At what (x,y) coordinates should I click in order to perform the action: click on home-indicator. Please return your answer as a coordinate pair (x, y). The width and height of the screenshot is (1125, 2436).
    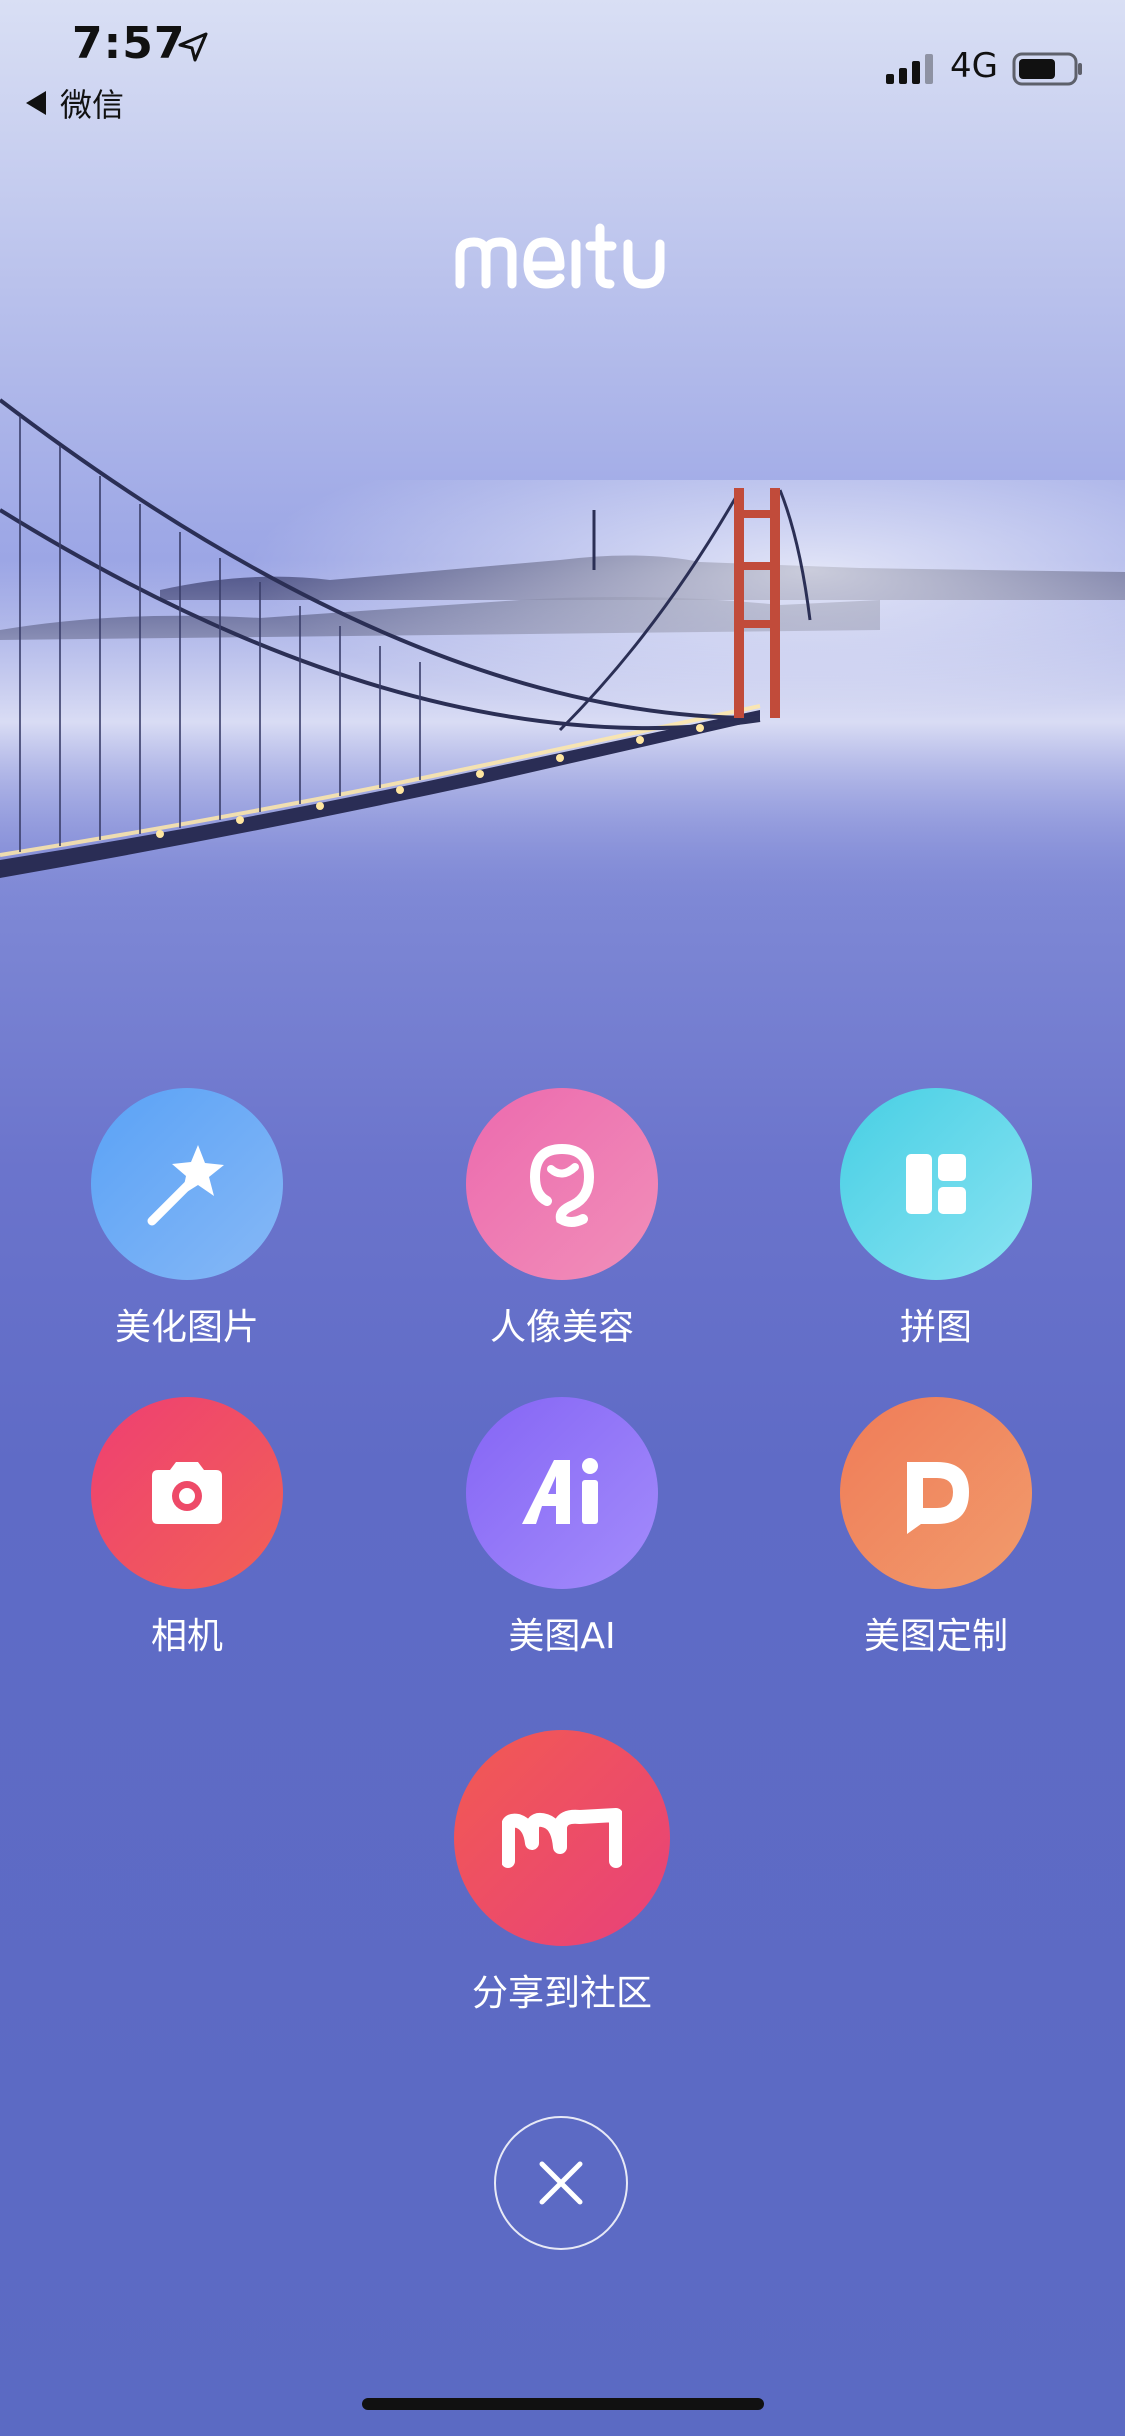
    Looking at the image, I should click on (563, 2404).